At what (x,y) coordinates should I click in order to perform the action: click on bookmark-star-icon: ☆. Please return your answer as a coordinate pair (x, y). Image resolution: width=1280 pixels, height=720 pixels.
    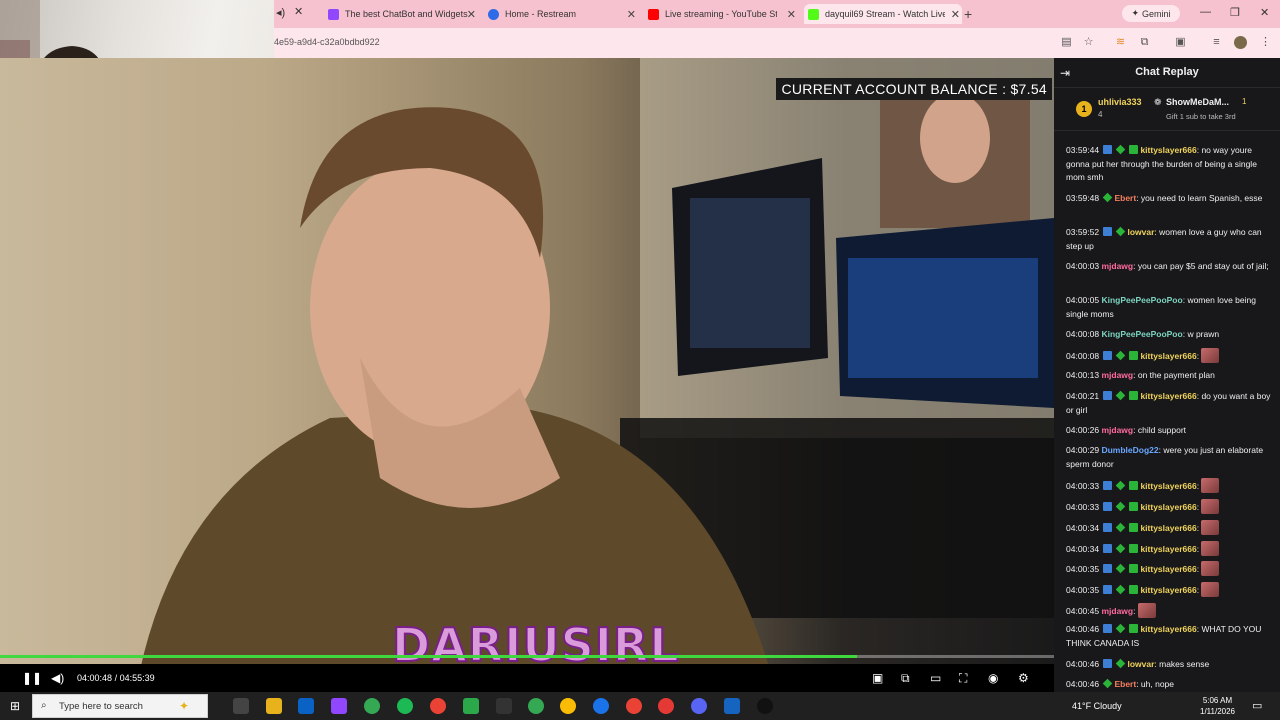
    Looking at the image, I should click on (1088, 42).